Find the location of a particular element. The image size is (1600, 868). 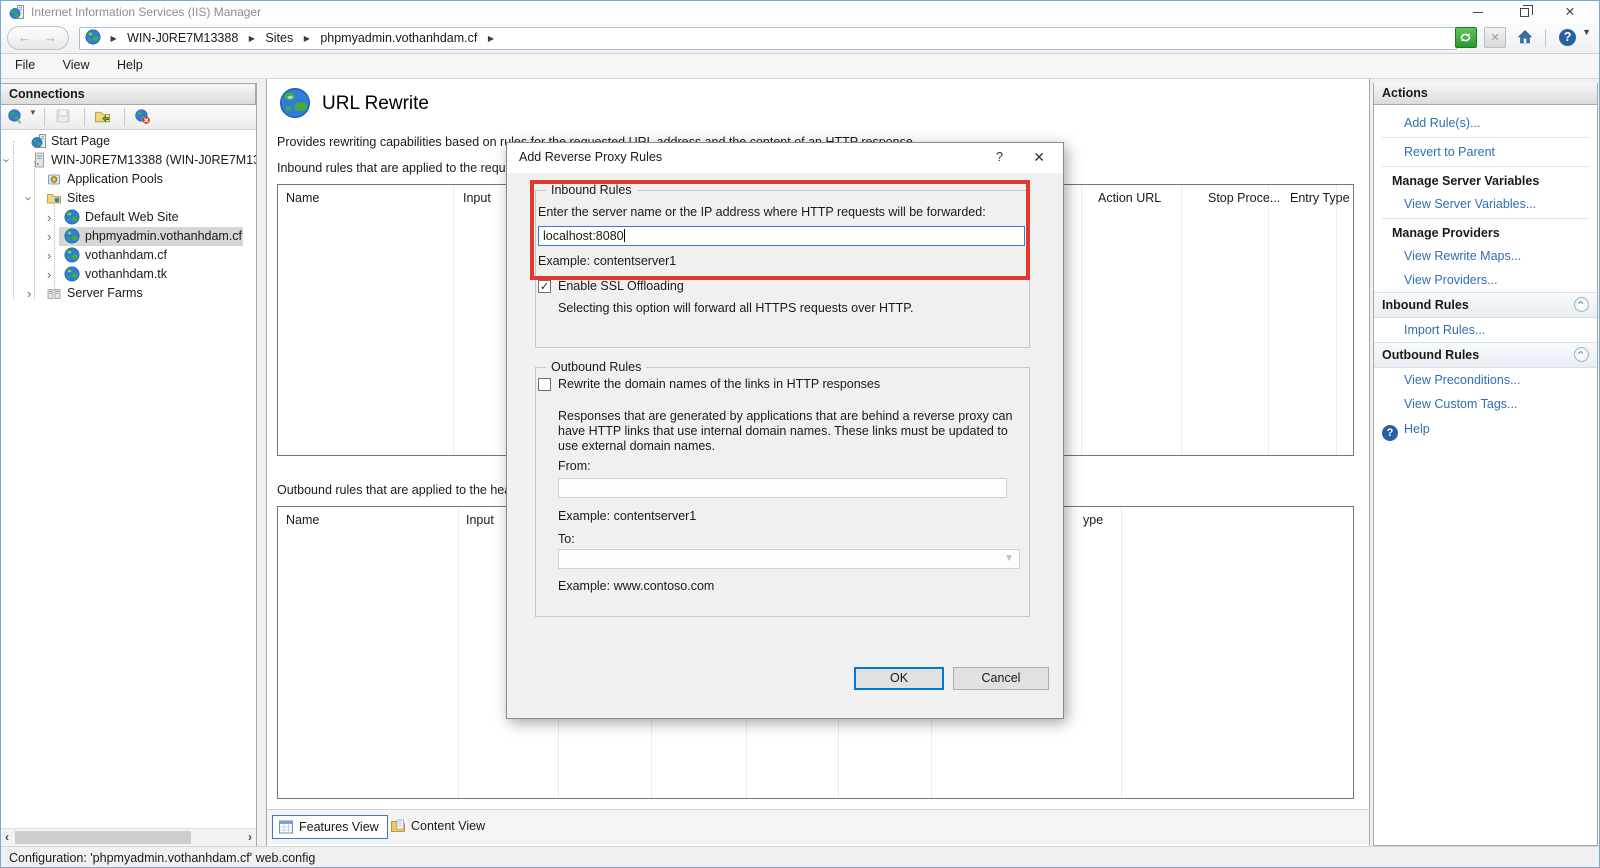

menu-help: Help is located at coordinates (130, 65).